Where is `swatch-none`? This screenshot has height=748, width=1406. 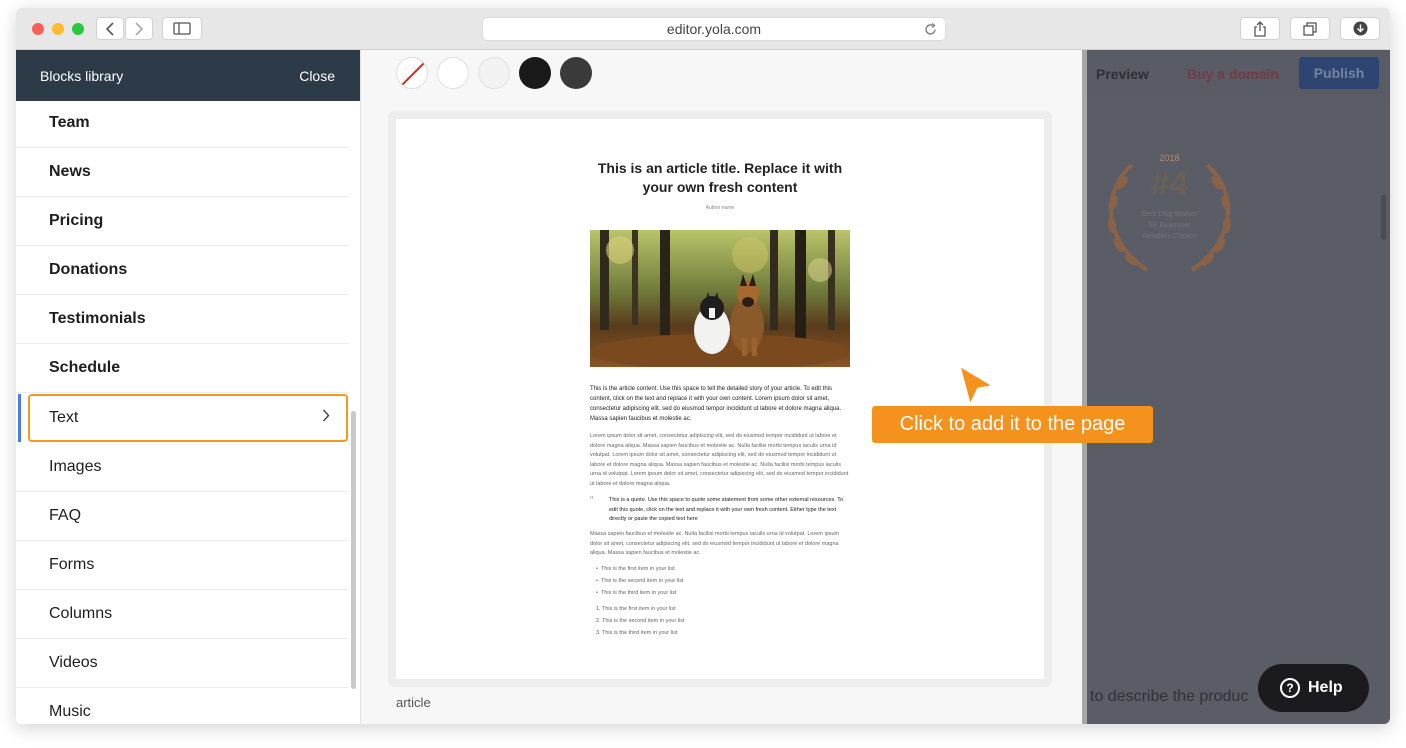
swatch-none is located at coordinates (412, 73).